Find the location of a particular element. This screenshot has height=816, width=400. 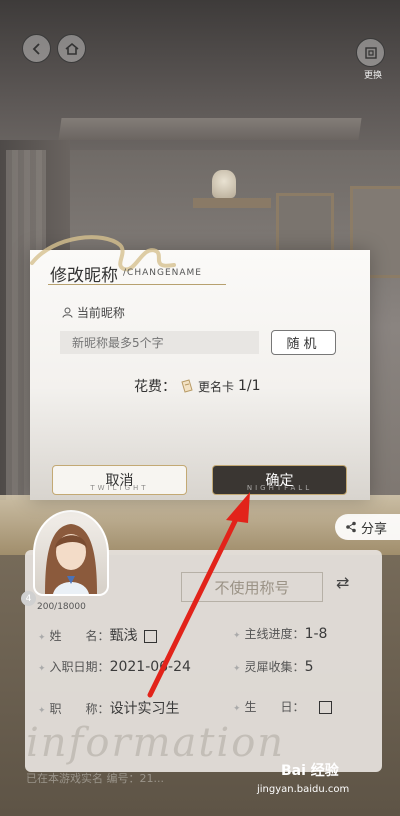

script-watermark: information is located at coordinates (156, 743).